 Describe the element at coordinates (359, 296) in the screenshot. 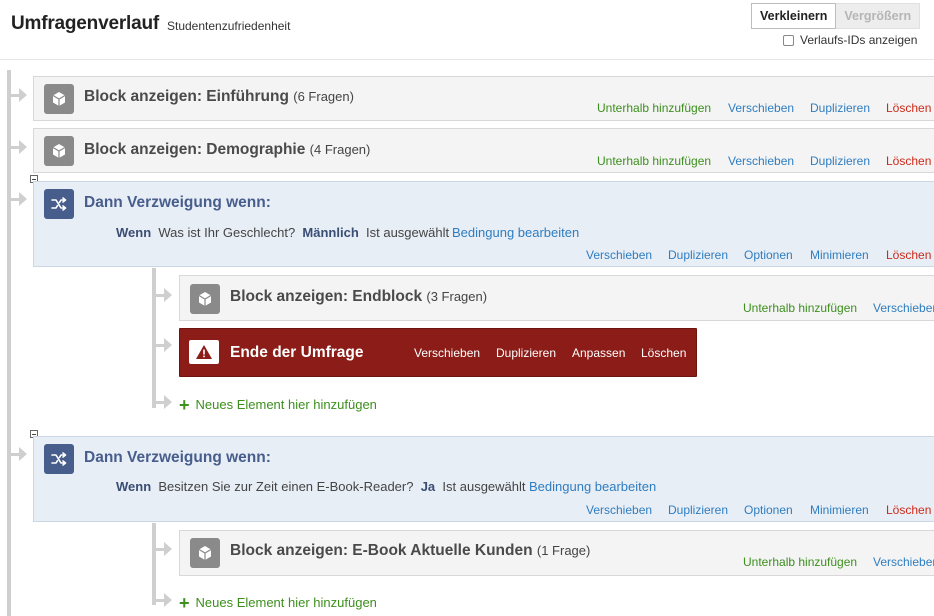

I see `block-title: Block anzeigen: Endblock (3 Fragen)` at that location.